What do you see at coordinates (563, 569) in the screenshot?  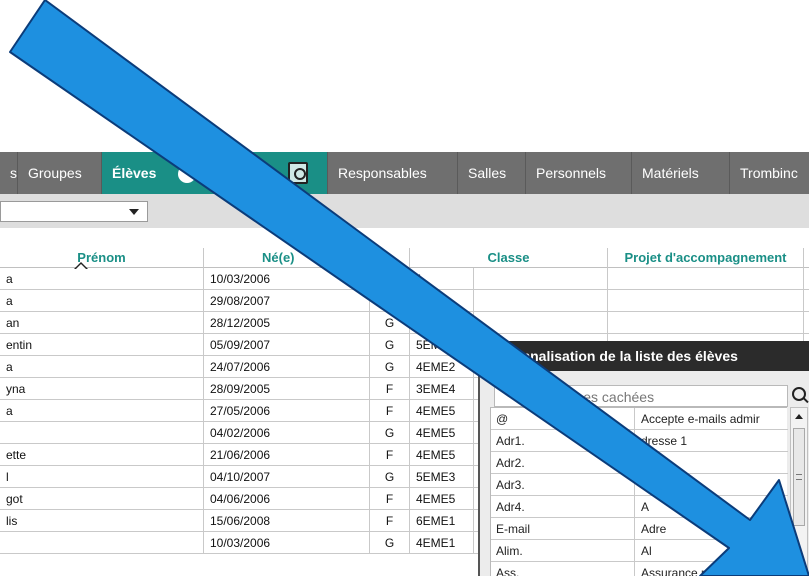 I see `column-abbreviation: Ass.` at bounding box center [563, 569].